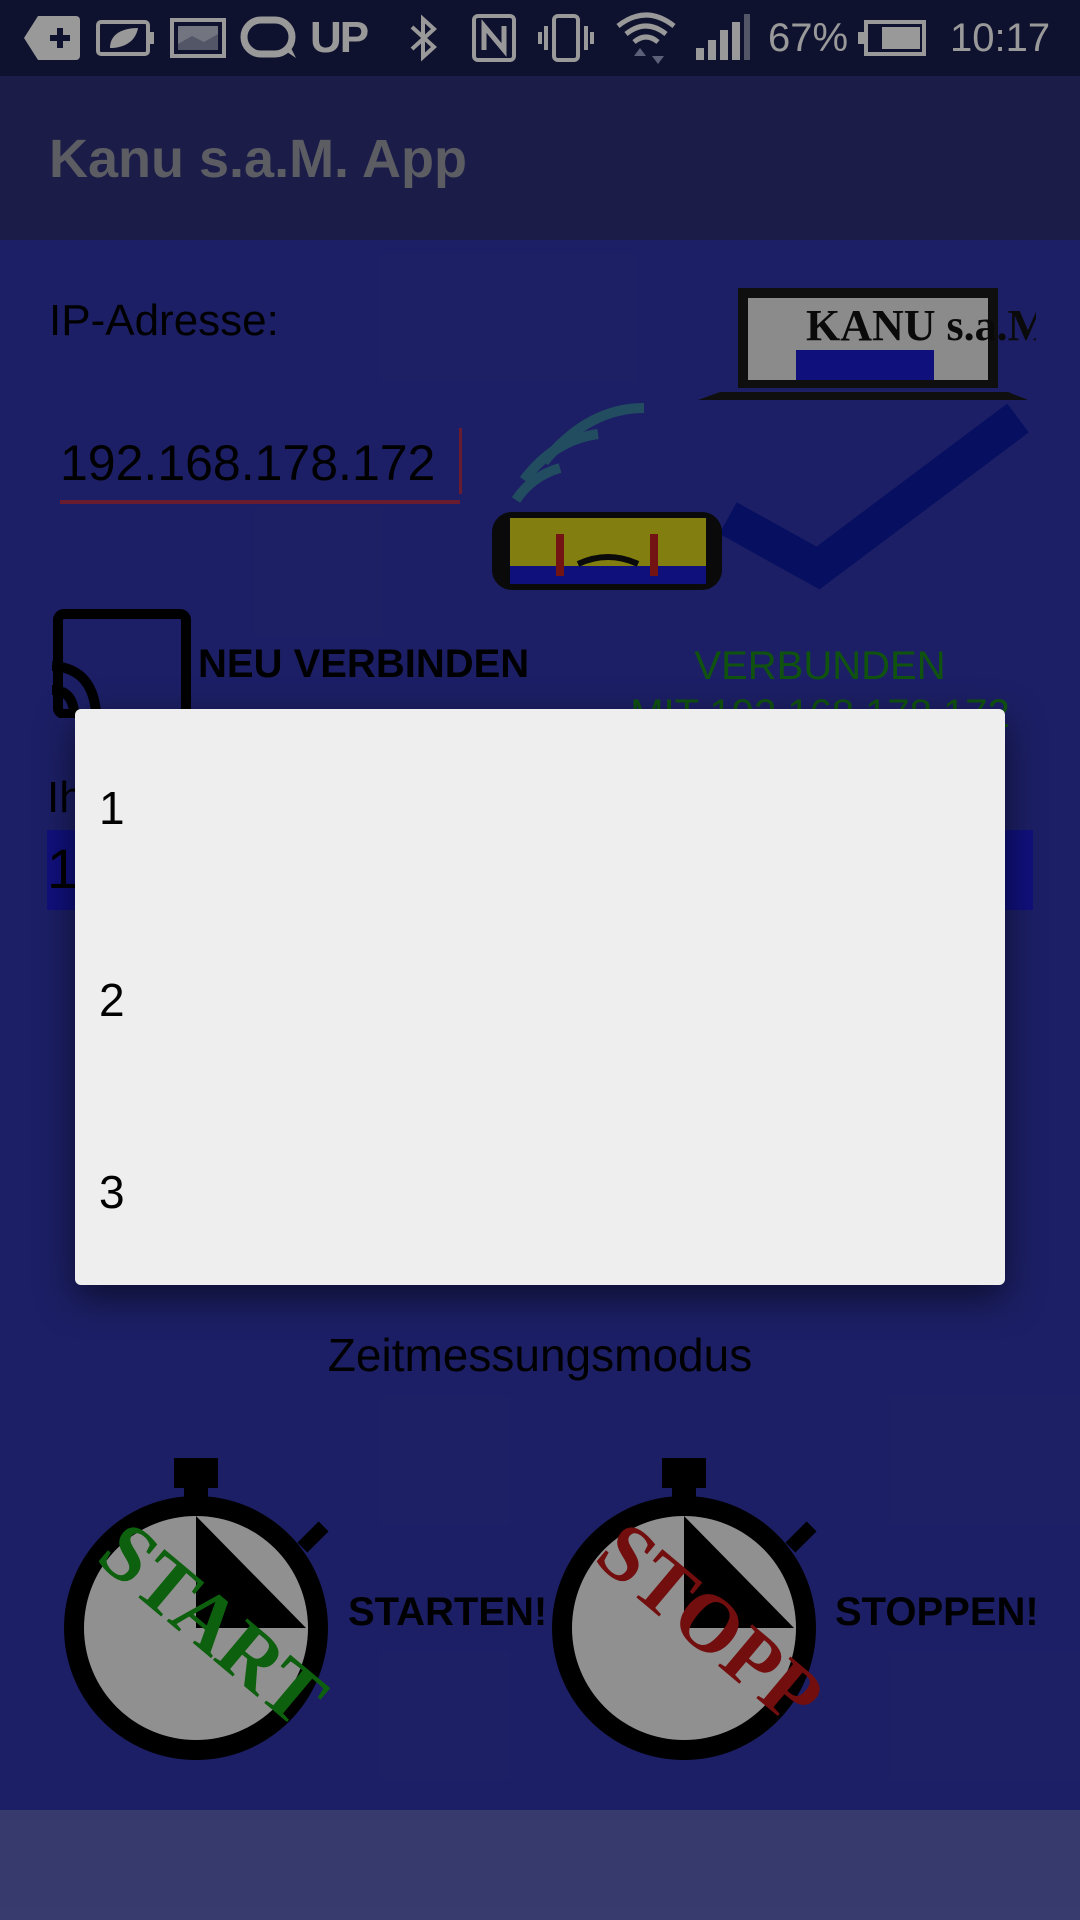 The width and height of the screenshot is (1080, 1920). Describe the element at coordinates (112, 1192) in the screenshot. I see `dialog-option-label: 3` at that location.